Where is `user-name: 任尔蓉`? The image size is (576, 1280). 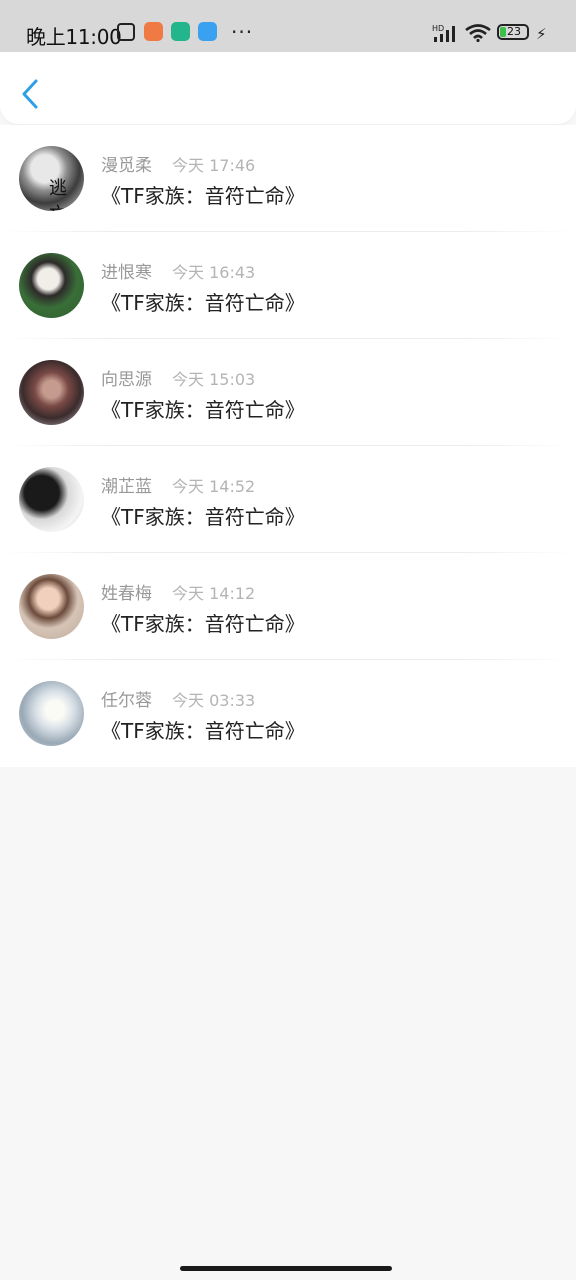 user-name: 任尔蓉 is located at coordinates (126, 698).